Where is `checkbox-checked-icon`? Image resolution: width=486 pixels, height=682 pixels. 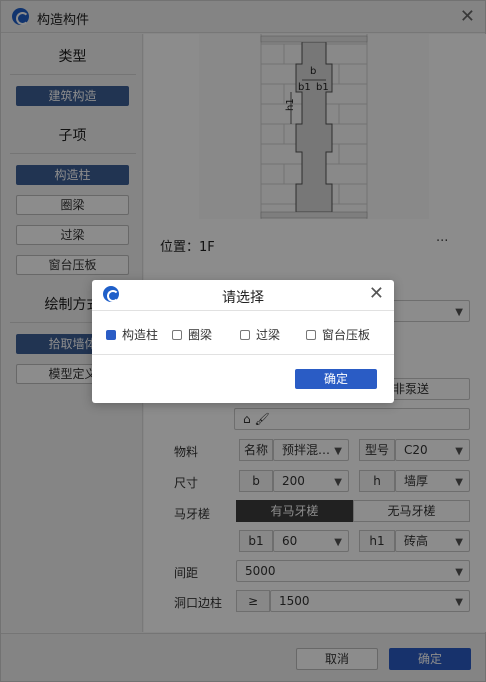 checkbox-checked-icon is located at coordinates (111, 335).